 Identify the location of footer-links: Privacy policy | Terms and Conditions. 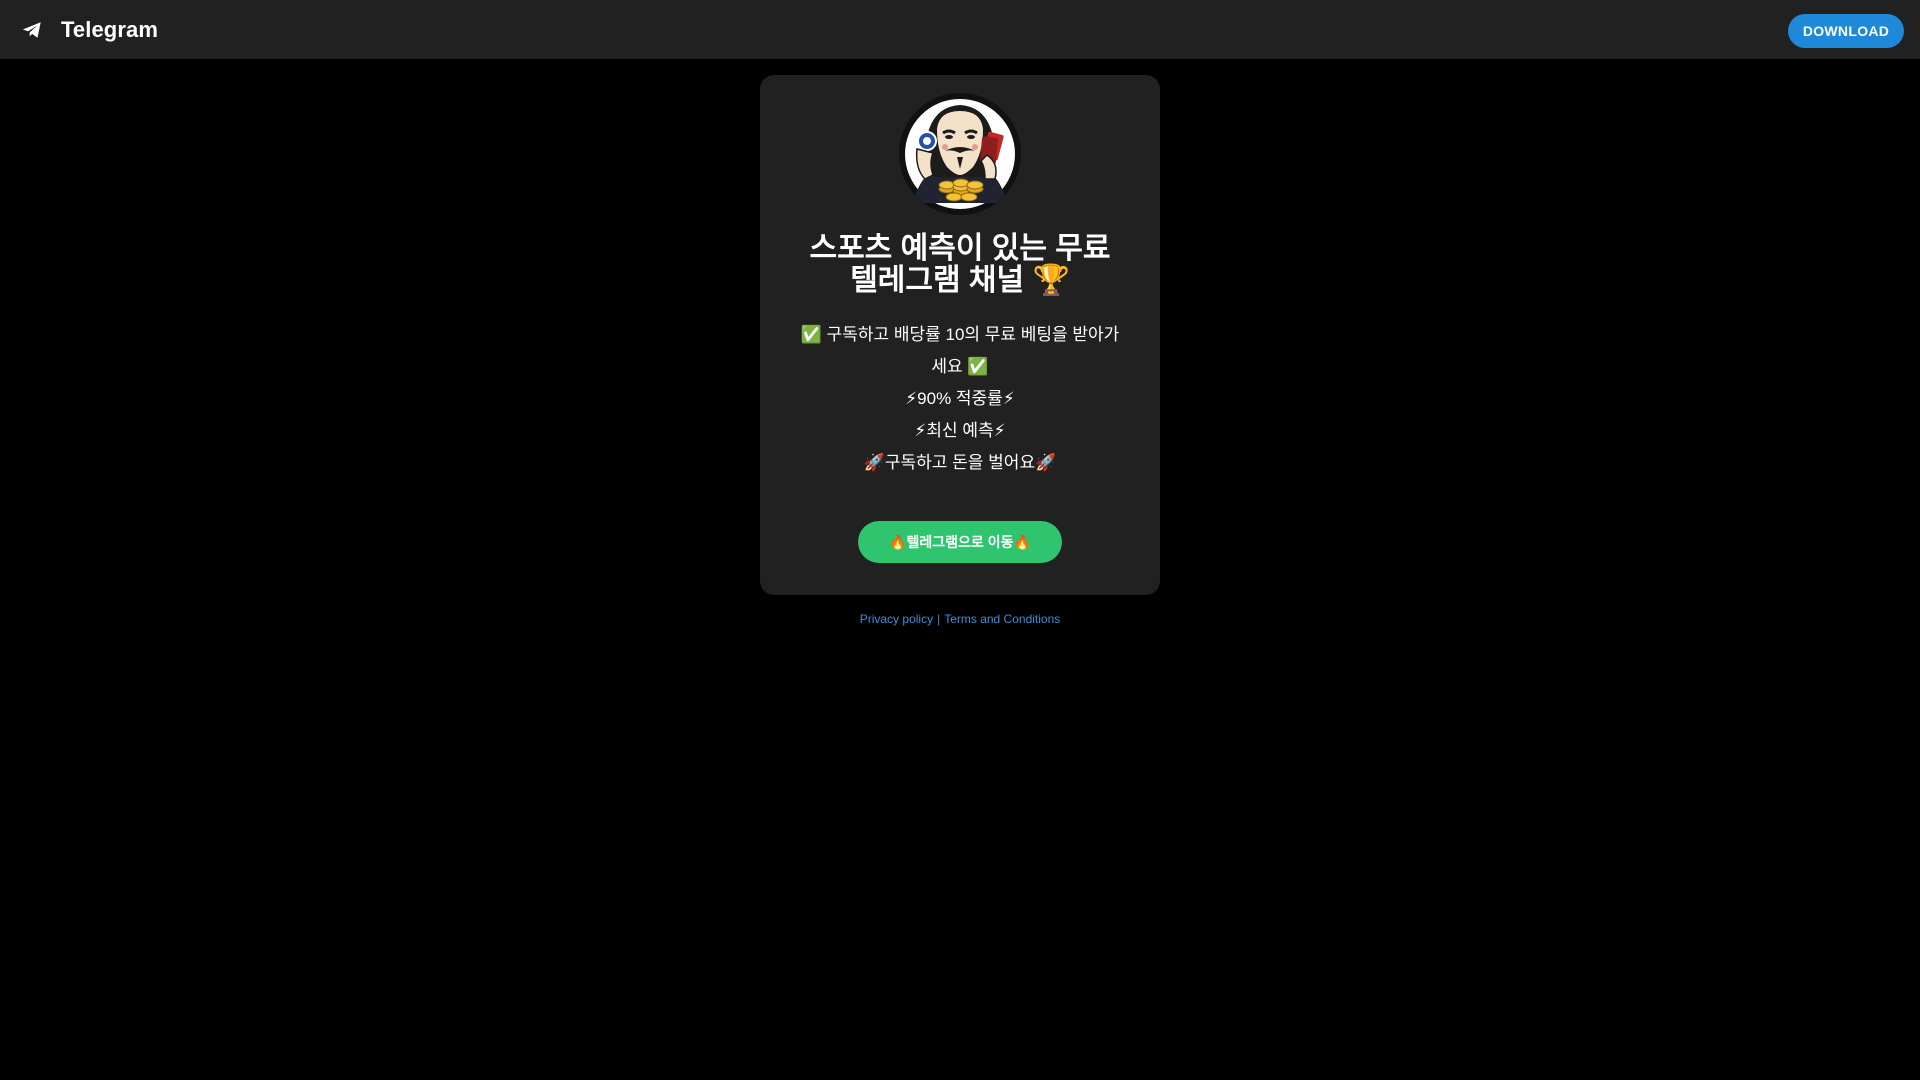
(960, 619).